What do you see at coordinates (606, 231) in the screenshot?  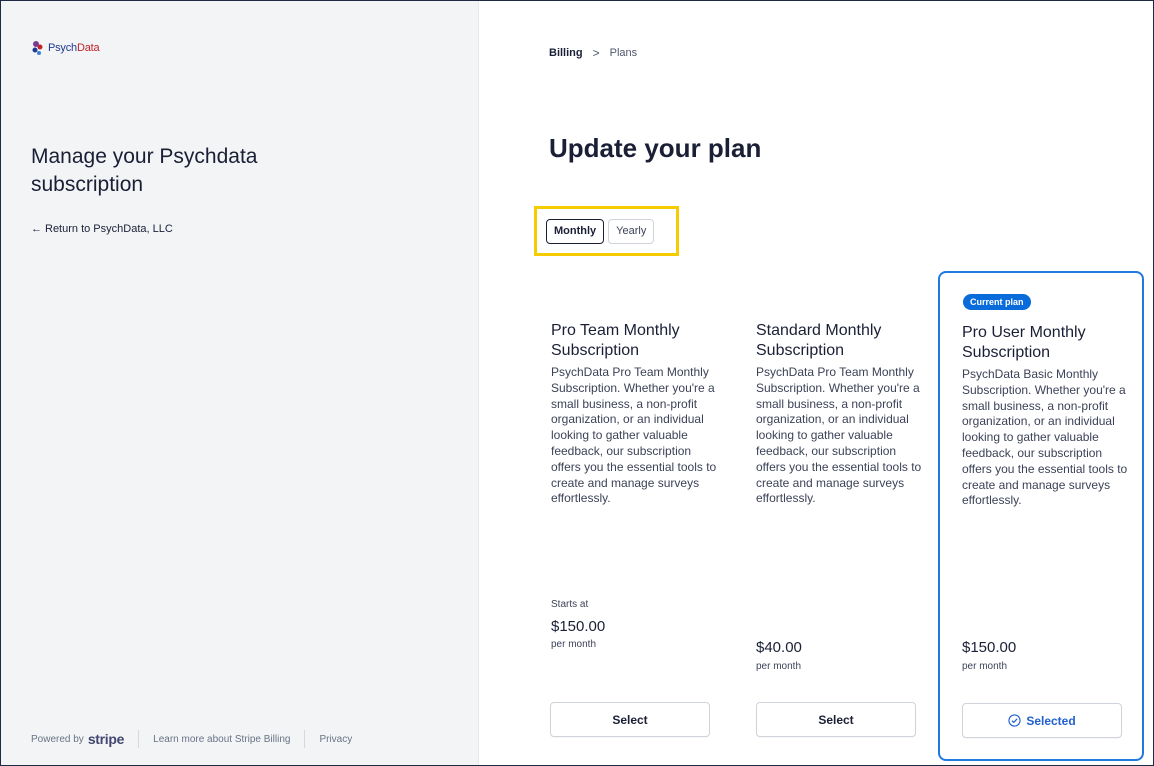 I see `interval-toggle: Monthly Yearly` at bounding box center [606, 231].